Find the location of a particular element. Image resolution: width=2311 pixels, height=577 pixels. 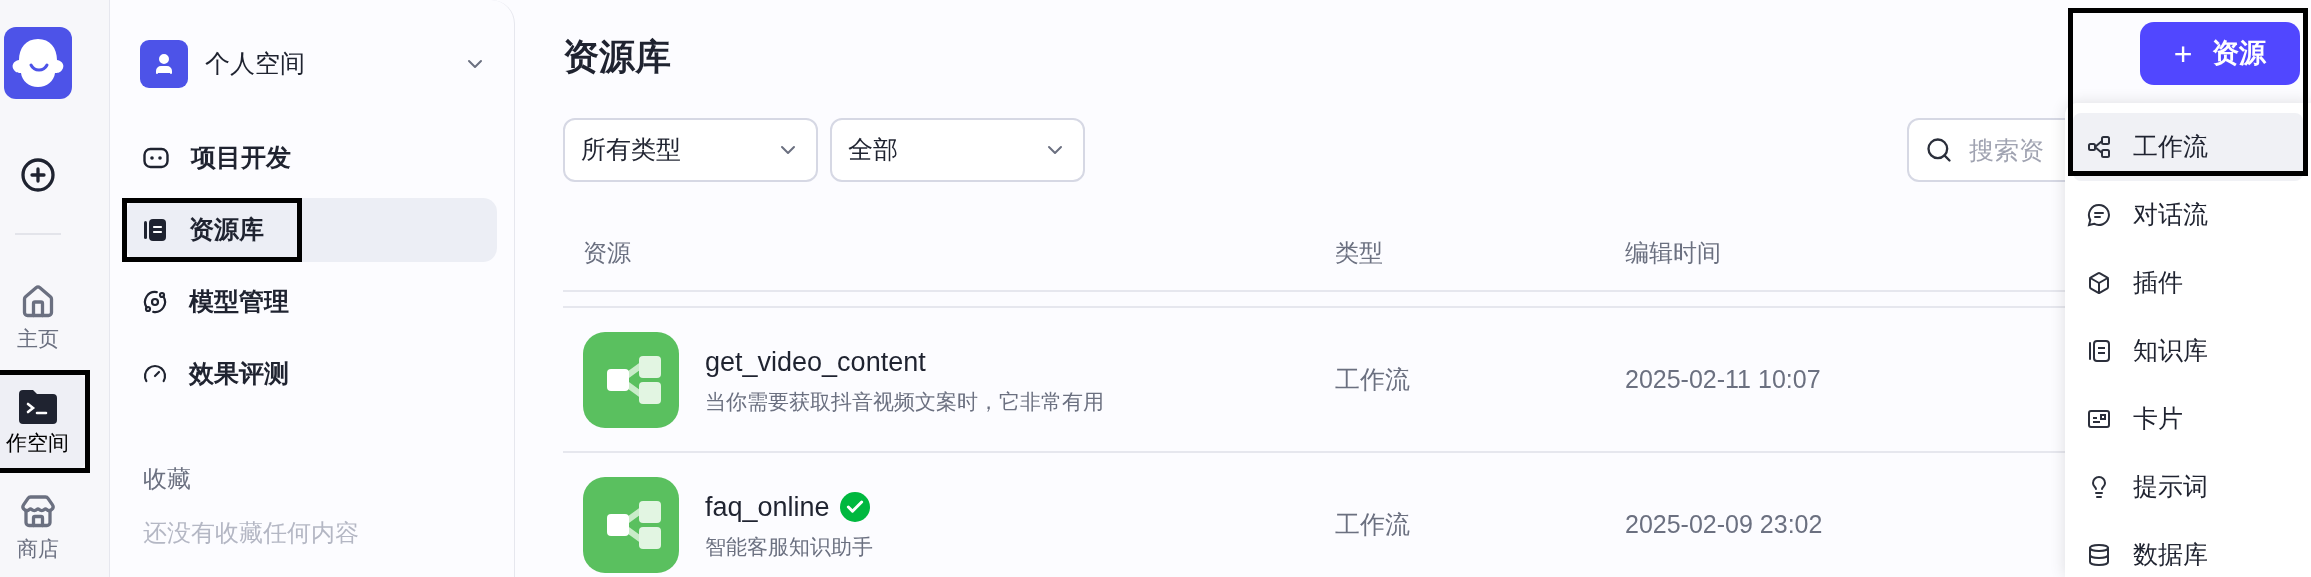

filter-select: 所有类型 is located at coordinates (690, 150).